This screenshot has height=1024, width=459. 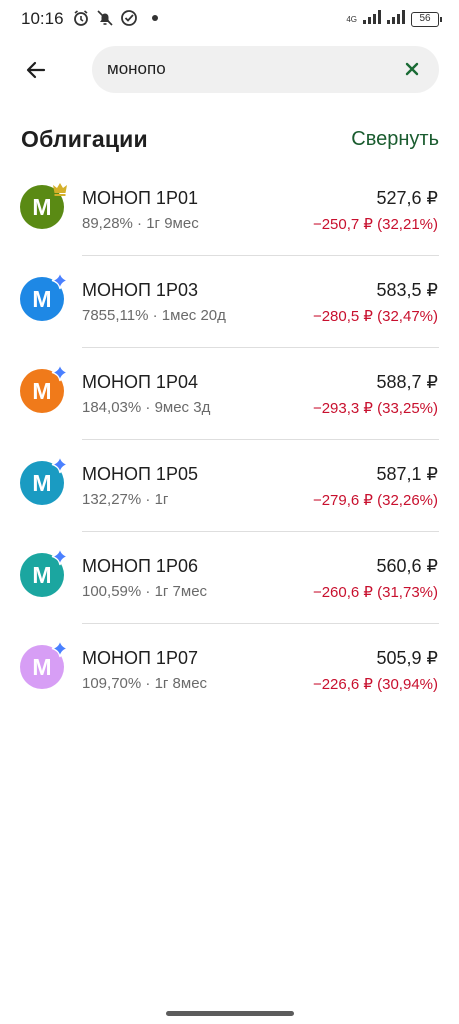 What do you see at coordinates (145, 591) in the screenshot?
I see `bond-meta: 100,59% · 1г 7мес` at bounding box center [145, 591].